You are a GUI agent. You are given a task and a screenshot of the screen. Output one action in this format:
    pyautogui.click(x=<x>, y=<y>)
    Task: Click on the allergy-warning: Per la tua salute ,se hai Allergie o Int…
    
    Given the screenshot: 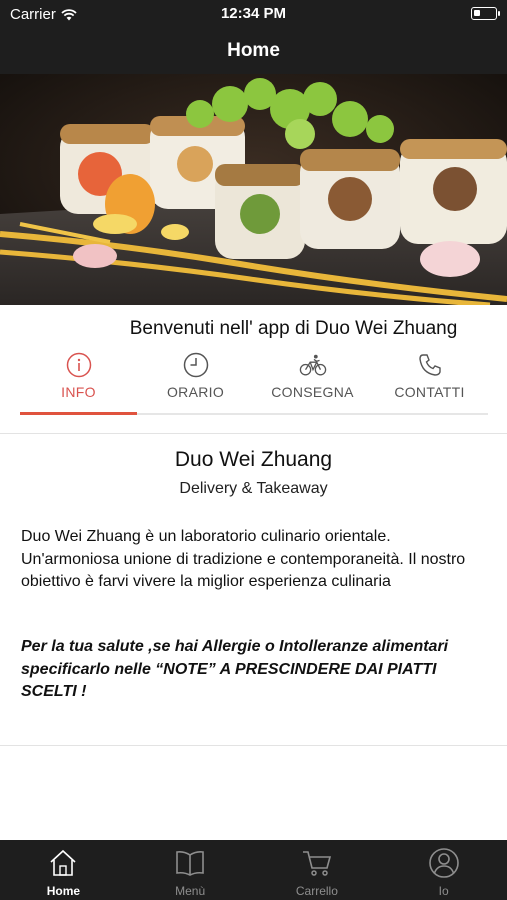 What is the action you would take?
    pyautogui.click(x=235, y=669)
    